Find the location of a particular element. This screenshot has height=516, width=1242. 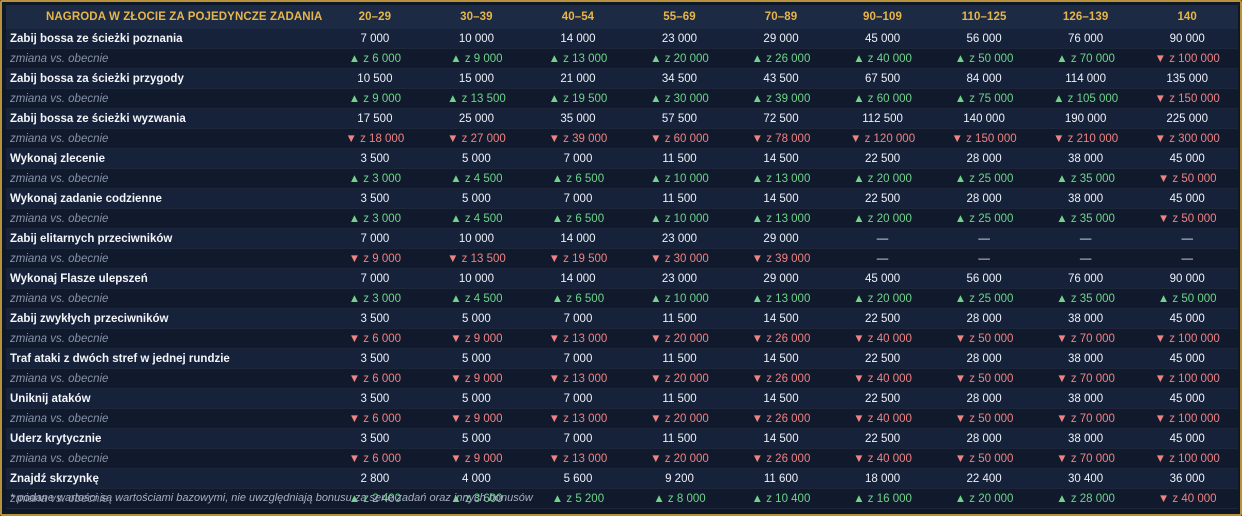

task-label: Zabij elitarnych przeciwników is located at coordinates (165, 238).